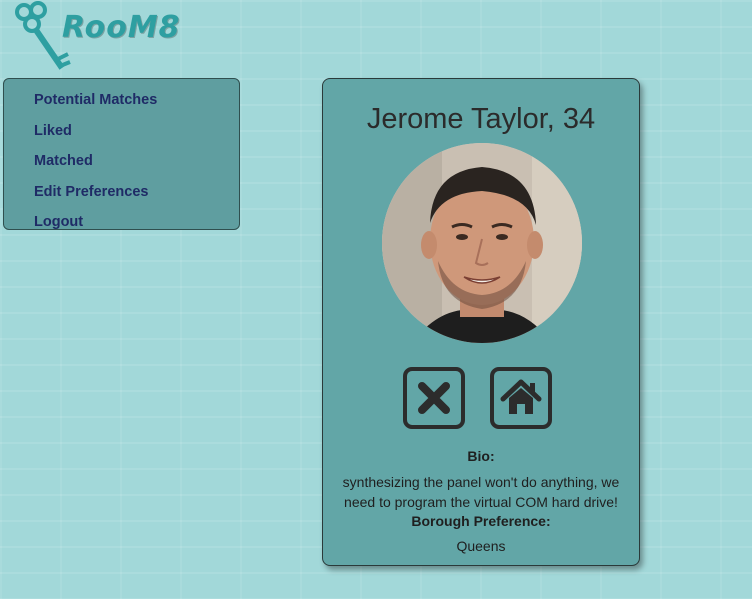 The image size is (752, 599). What do you see at coordinates (136, 195) in the screenshot?
I see `nav-edit-preferences: Edit Preferences` at bounding box center [136, 195].